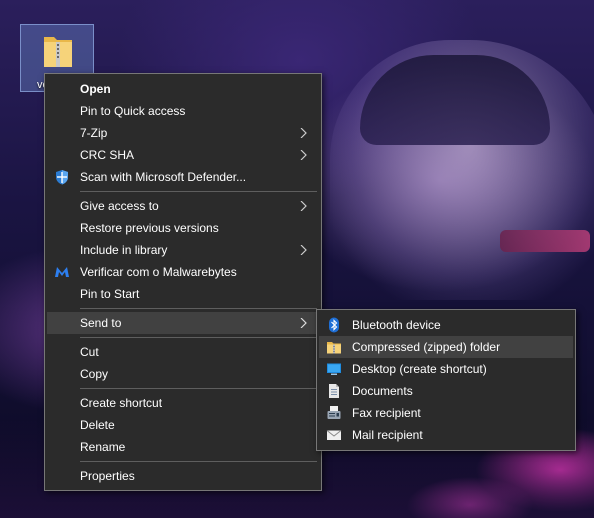 The width and height of the screenshot is (594, 518). What do you see at coordinates (183, 425) in the screenshot?
I see `menu-item-delete: Delete` at bounding box center [183, 425].